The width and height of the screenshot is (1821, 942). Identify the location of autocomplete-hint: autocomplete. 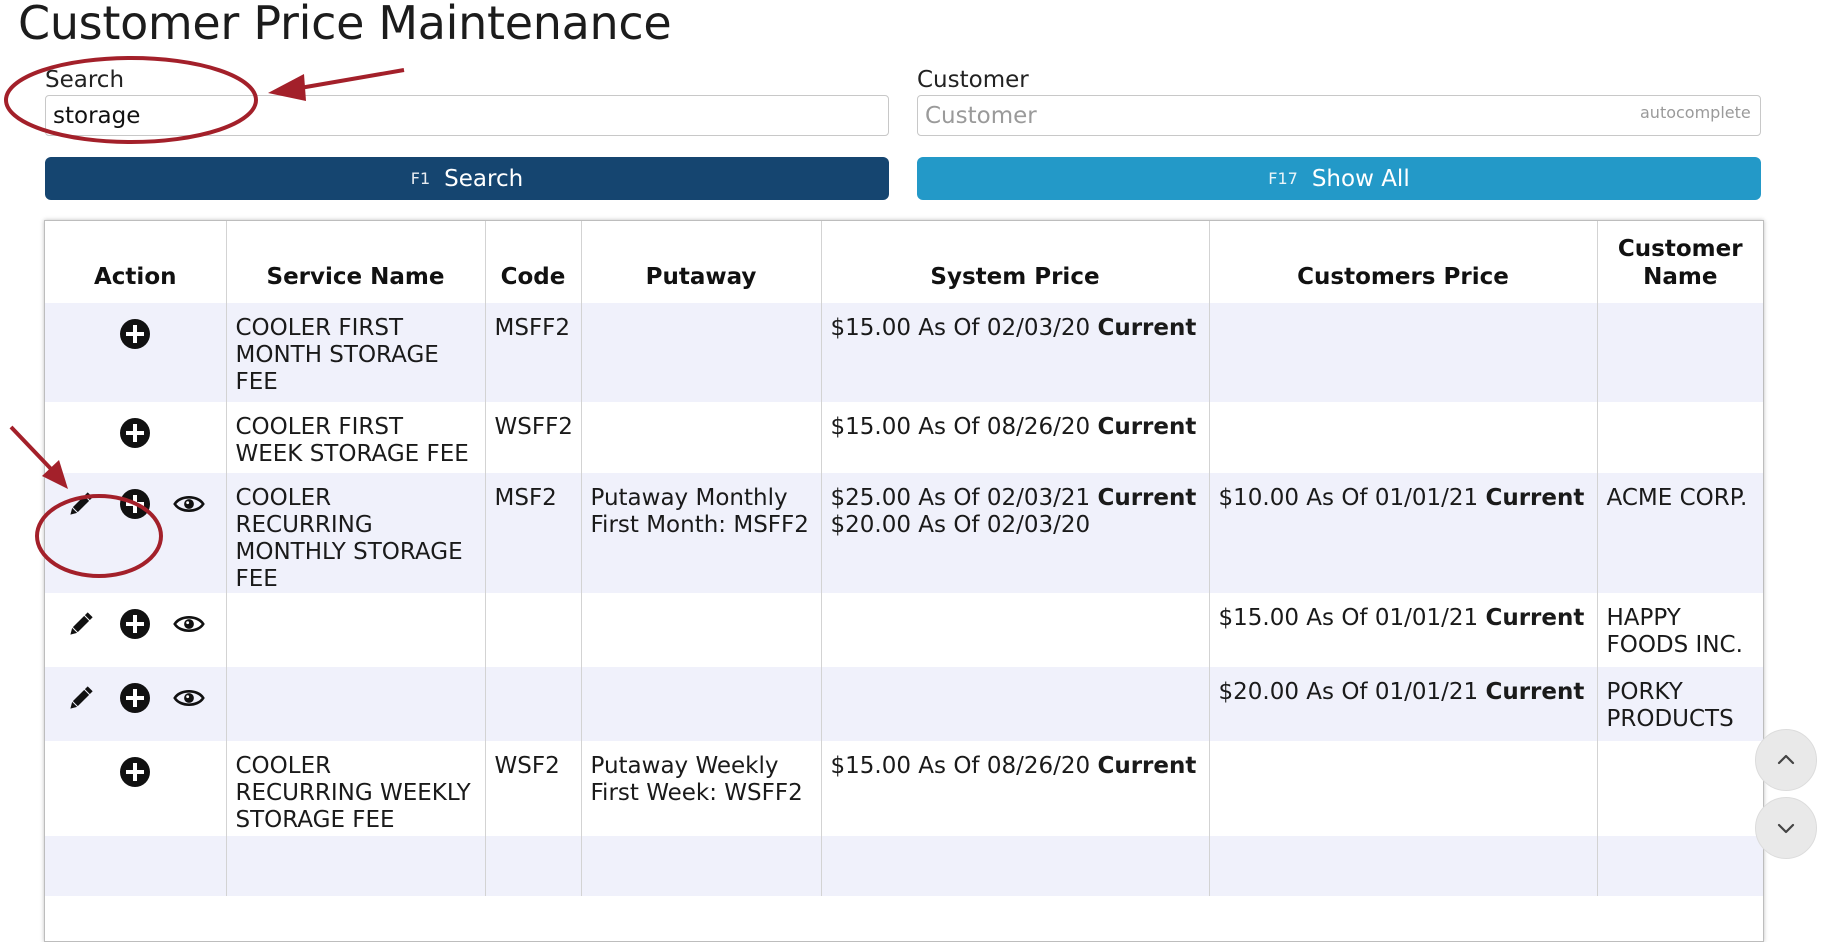
(1695, 112).